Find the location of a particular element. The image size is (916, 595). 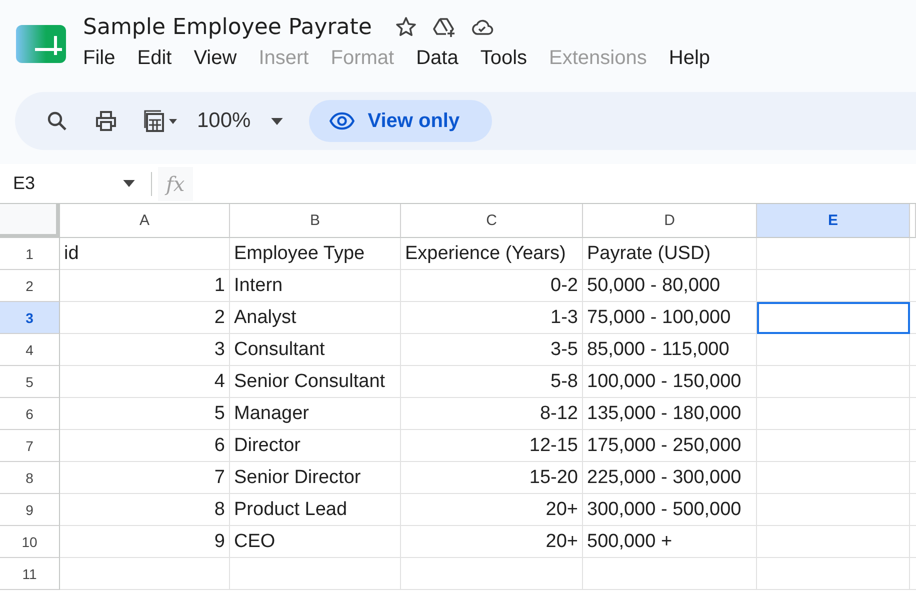

menu-item: File is located at coordinates (104, 58).